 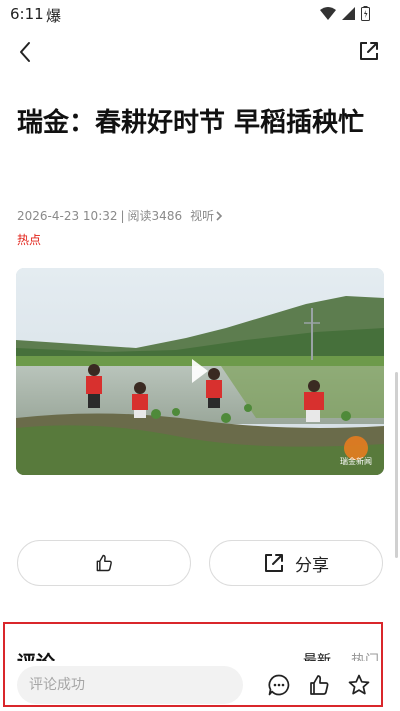 What do you see at coordinates (26, 52) in the screenshot?
I see `chevron-left-icon` at bounding box center [26, 52].